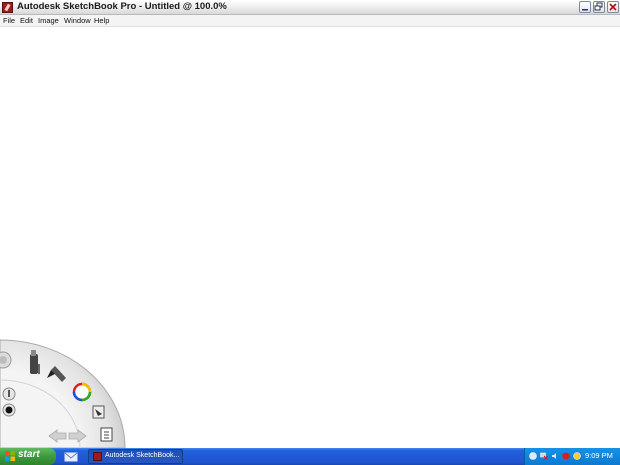 This screenshot has height=465, width=620. What do you see at coordinates (544, 456) in the screenshot?
I see `network-icon` at bounding box center [544, 456].